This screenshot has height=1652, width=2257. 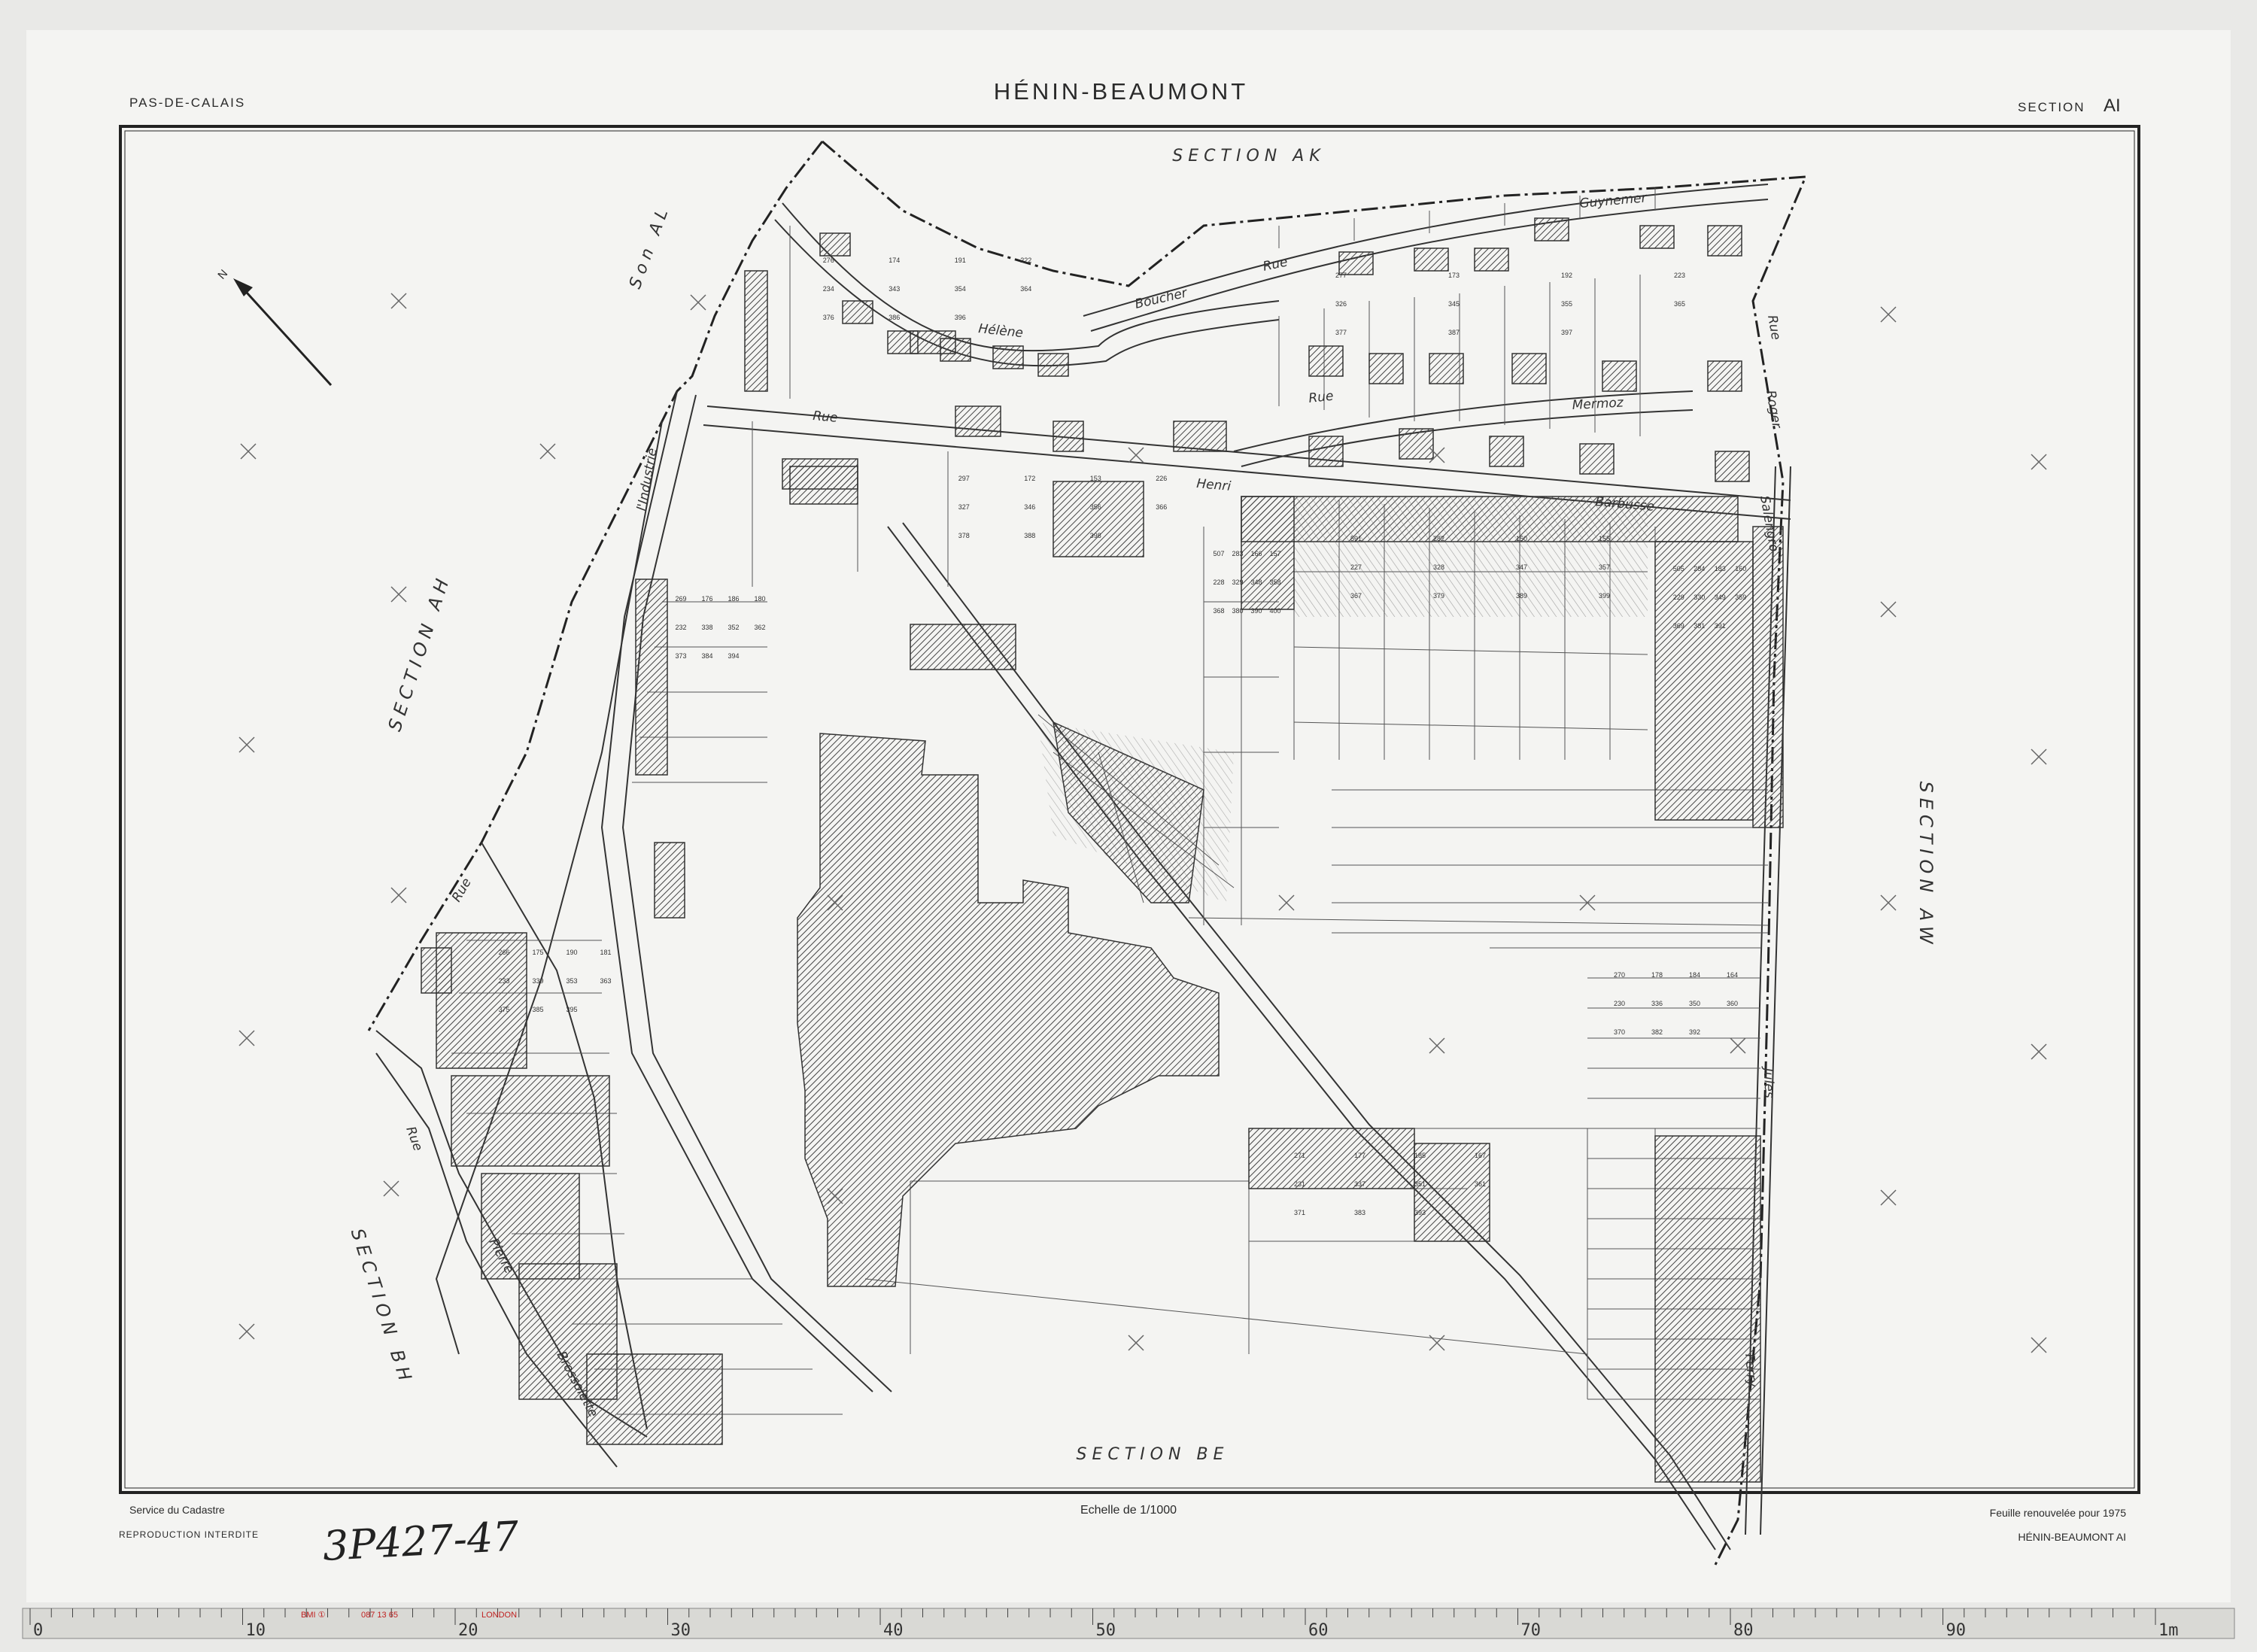 What do you see at coordinates (961, 318) in the screenshot?
I see `parcel-number: 396` at bounding box center [961, 318].